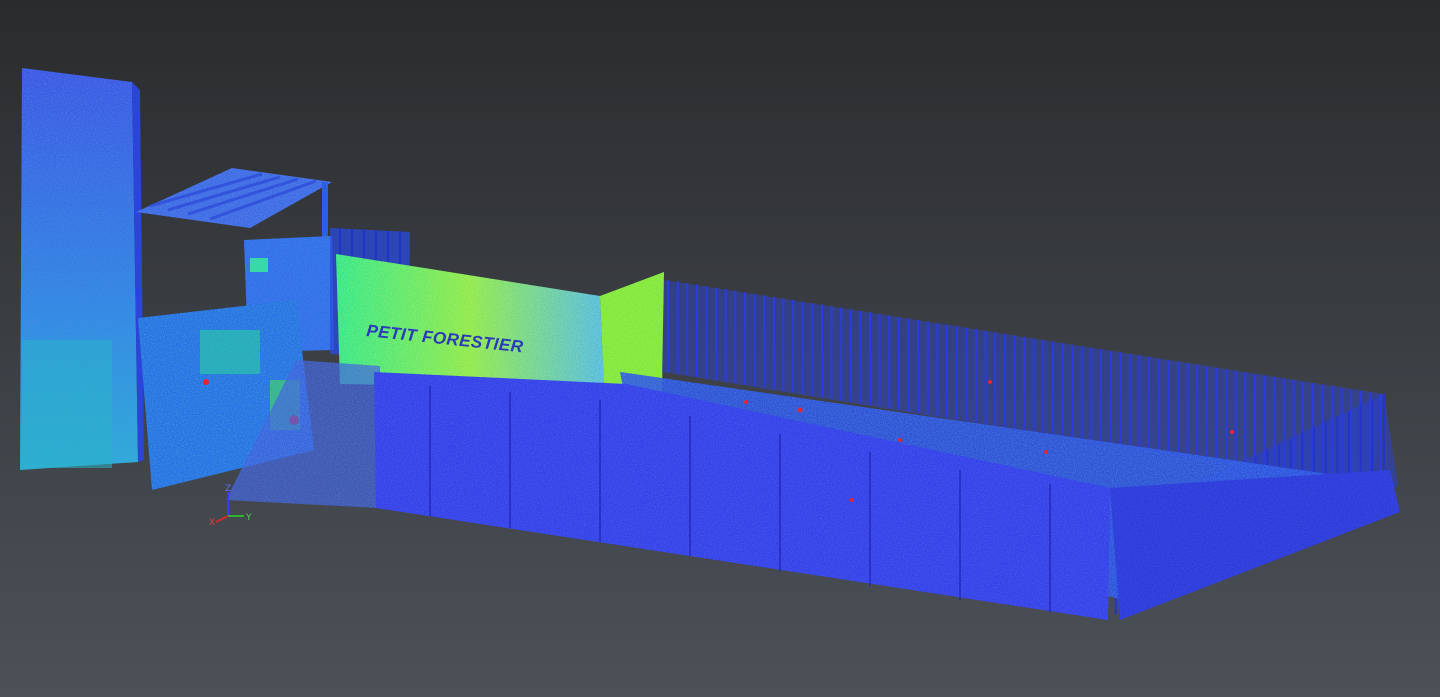  What do you see at coordinates (248, 518) in the screenshot?
I see `y-axis-label: Y` at bounding box center [248, 518].